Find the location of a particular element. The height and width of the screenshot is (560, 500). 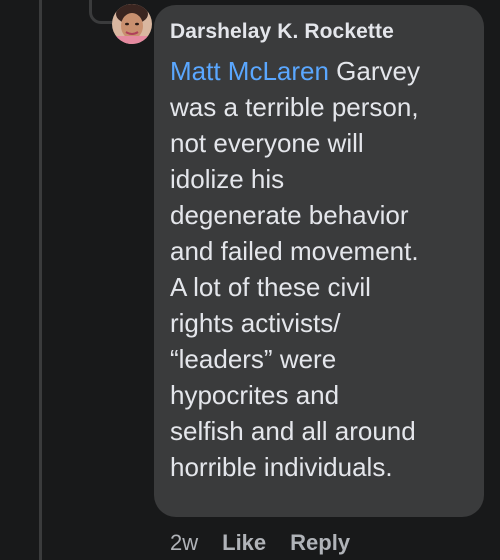

comment-timestamp: 2w is located at coordinates (184, 543).